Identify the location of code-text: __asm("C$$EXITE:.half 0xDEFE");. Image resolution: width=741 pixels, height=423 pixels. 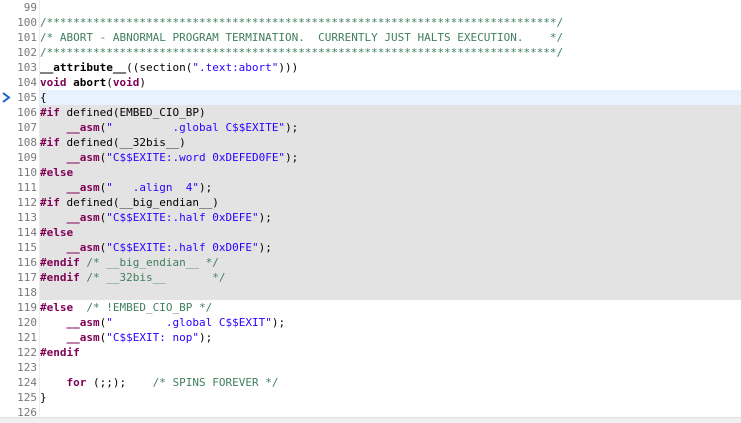
(390, 217).